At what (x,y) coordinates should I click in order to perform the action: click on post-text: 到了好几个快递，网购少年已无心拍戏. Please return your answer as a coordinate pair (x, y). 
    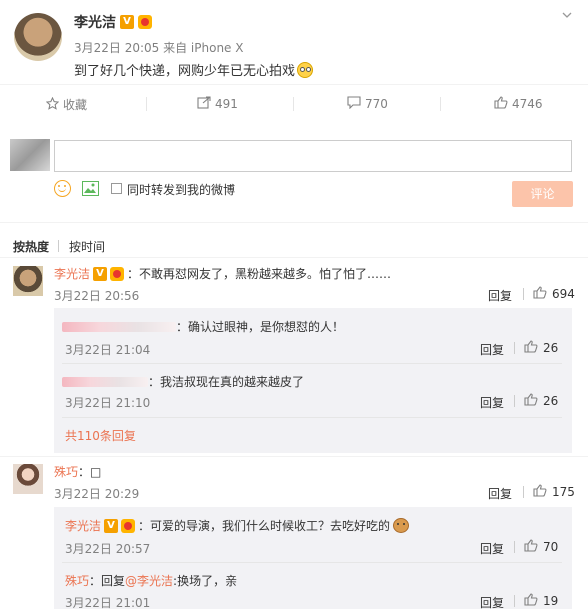
    Looking at the image, I should click on (185, 71).